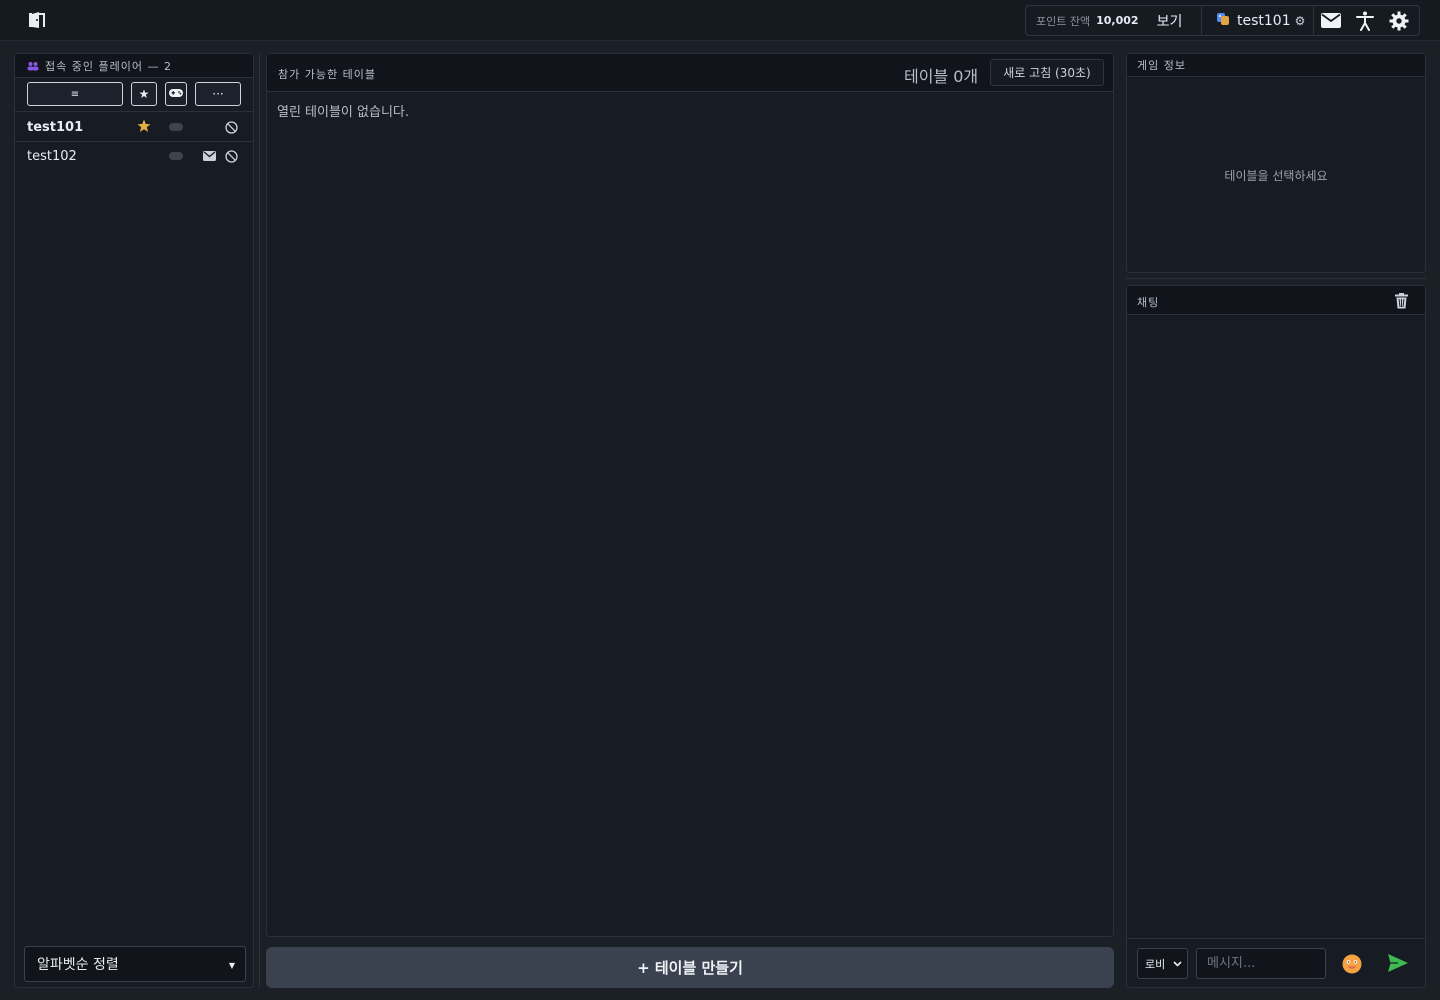 This screenshot has width=1440, height=1000. I want to click on filter-all-button: ≡, so click(75, 94).